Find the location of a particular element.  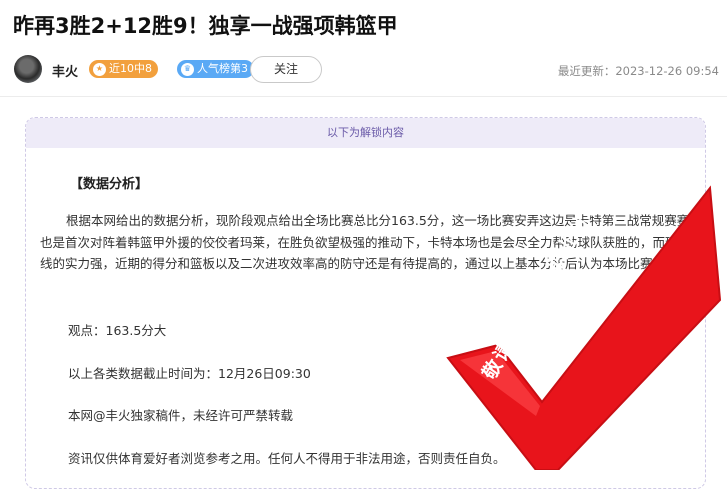

streak-badge: ★ 近10中8 is located at coordinates (123, 69).